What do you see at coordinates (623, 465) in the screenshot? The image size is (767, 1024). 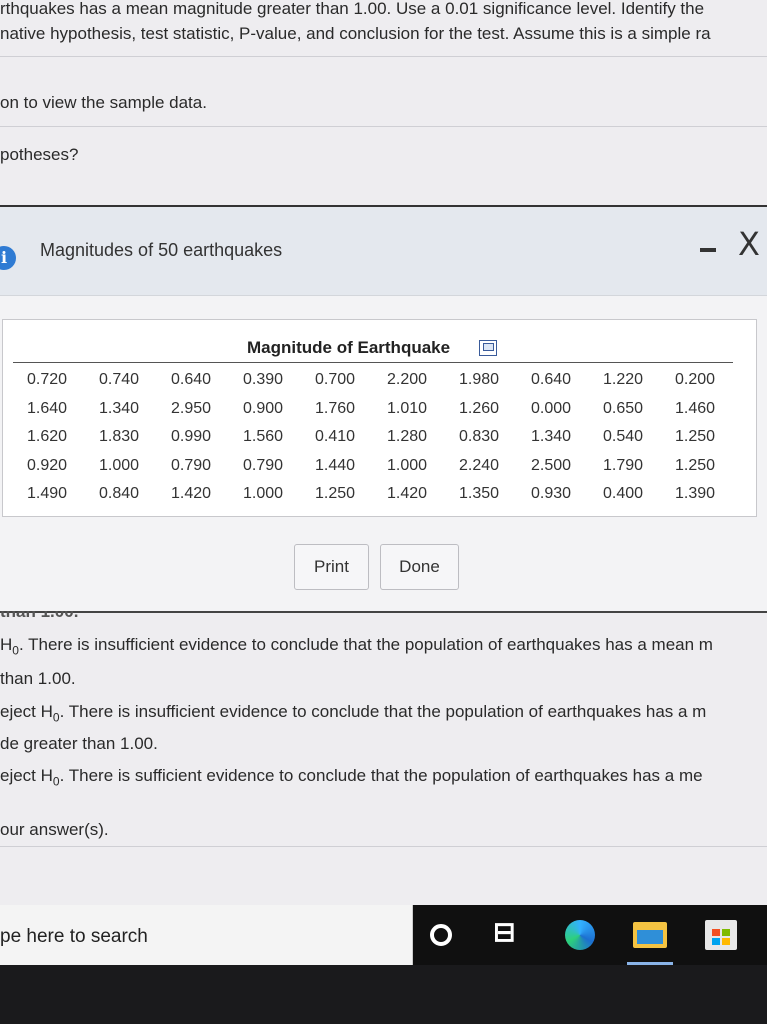 I see `table-cell: 1.790` at bounding box center [623, 465].